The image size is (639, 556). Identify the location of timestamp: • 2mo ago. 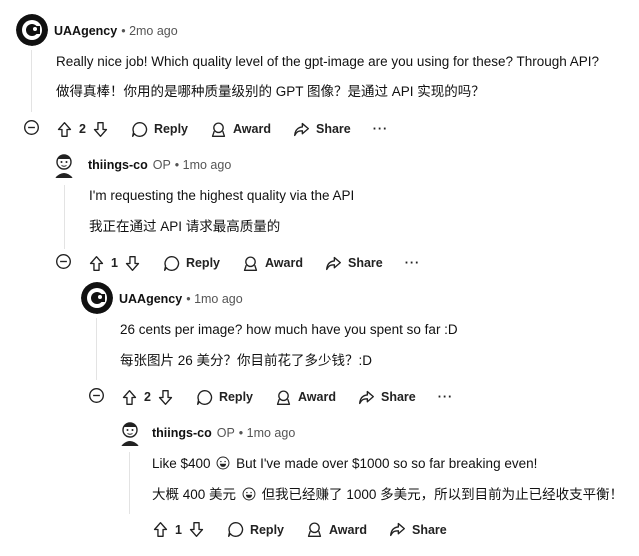
(149, 31).